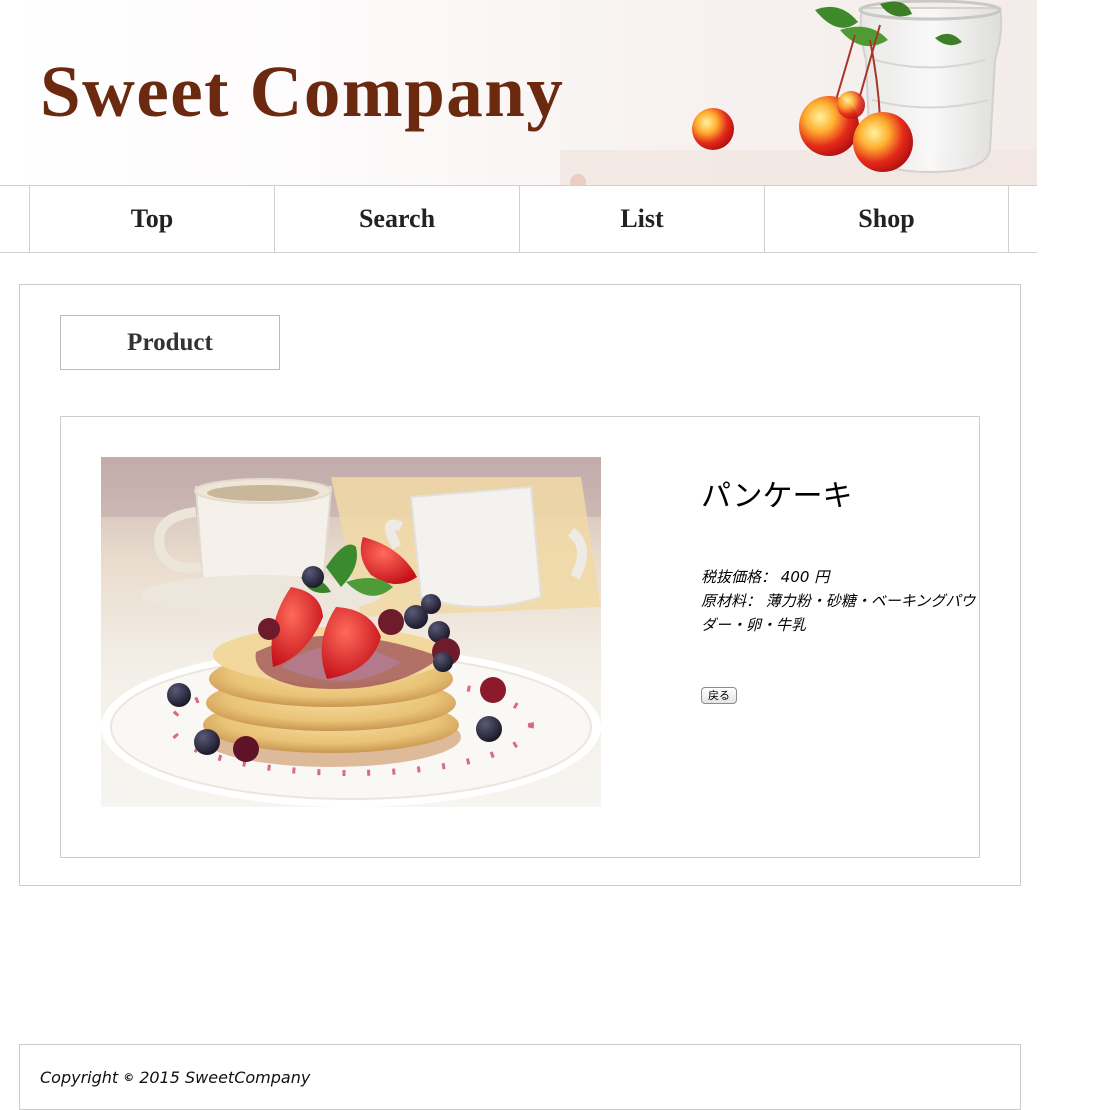 The width and height of the screenshot is (1119, 1110). I want to click on product-ingredients: 原材料： 薄力粉・砂糖・ベーキングパウダー・卵・牛乳, so click(841, 613).